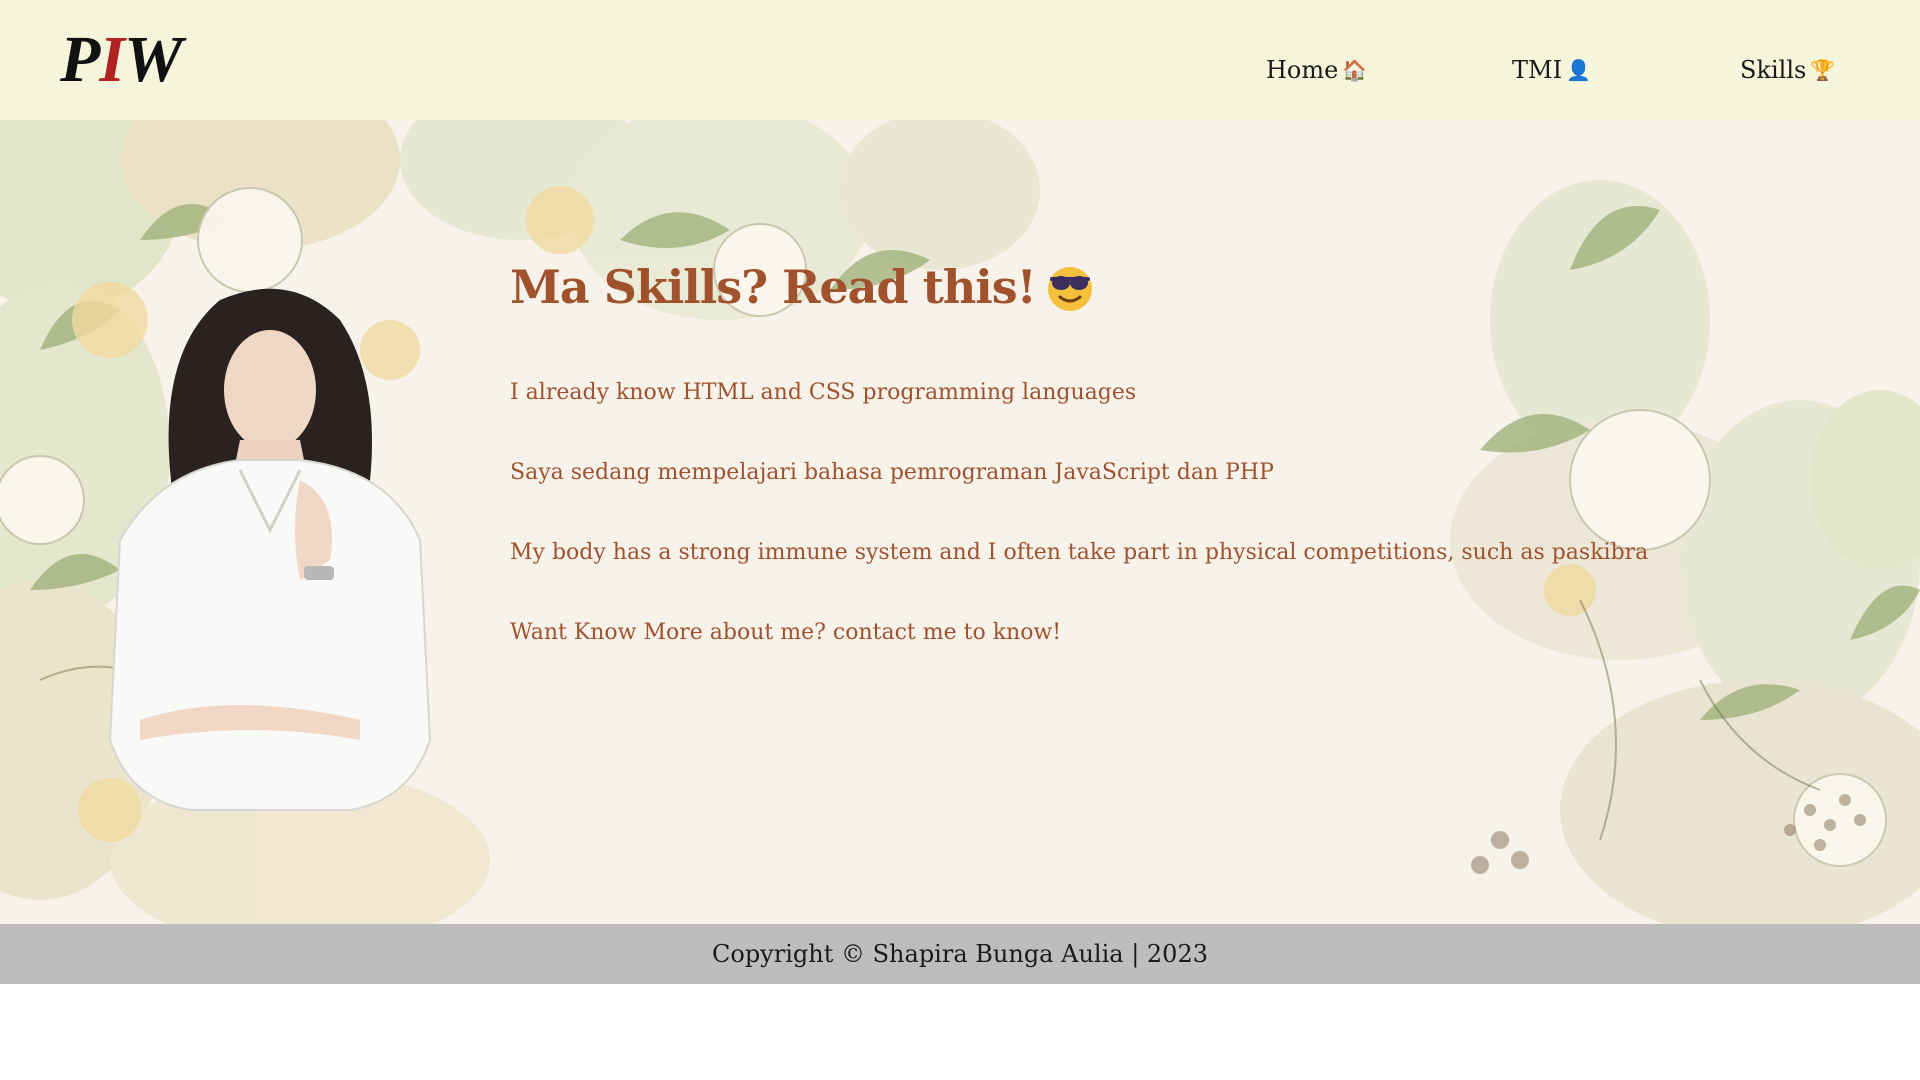  What do you see at coordinates (1185, 287) in the screenshot?
I see `page-title: Ma Skills? Read this!` at bounding box center [1185, 287].